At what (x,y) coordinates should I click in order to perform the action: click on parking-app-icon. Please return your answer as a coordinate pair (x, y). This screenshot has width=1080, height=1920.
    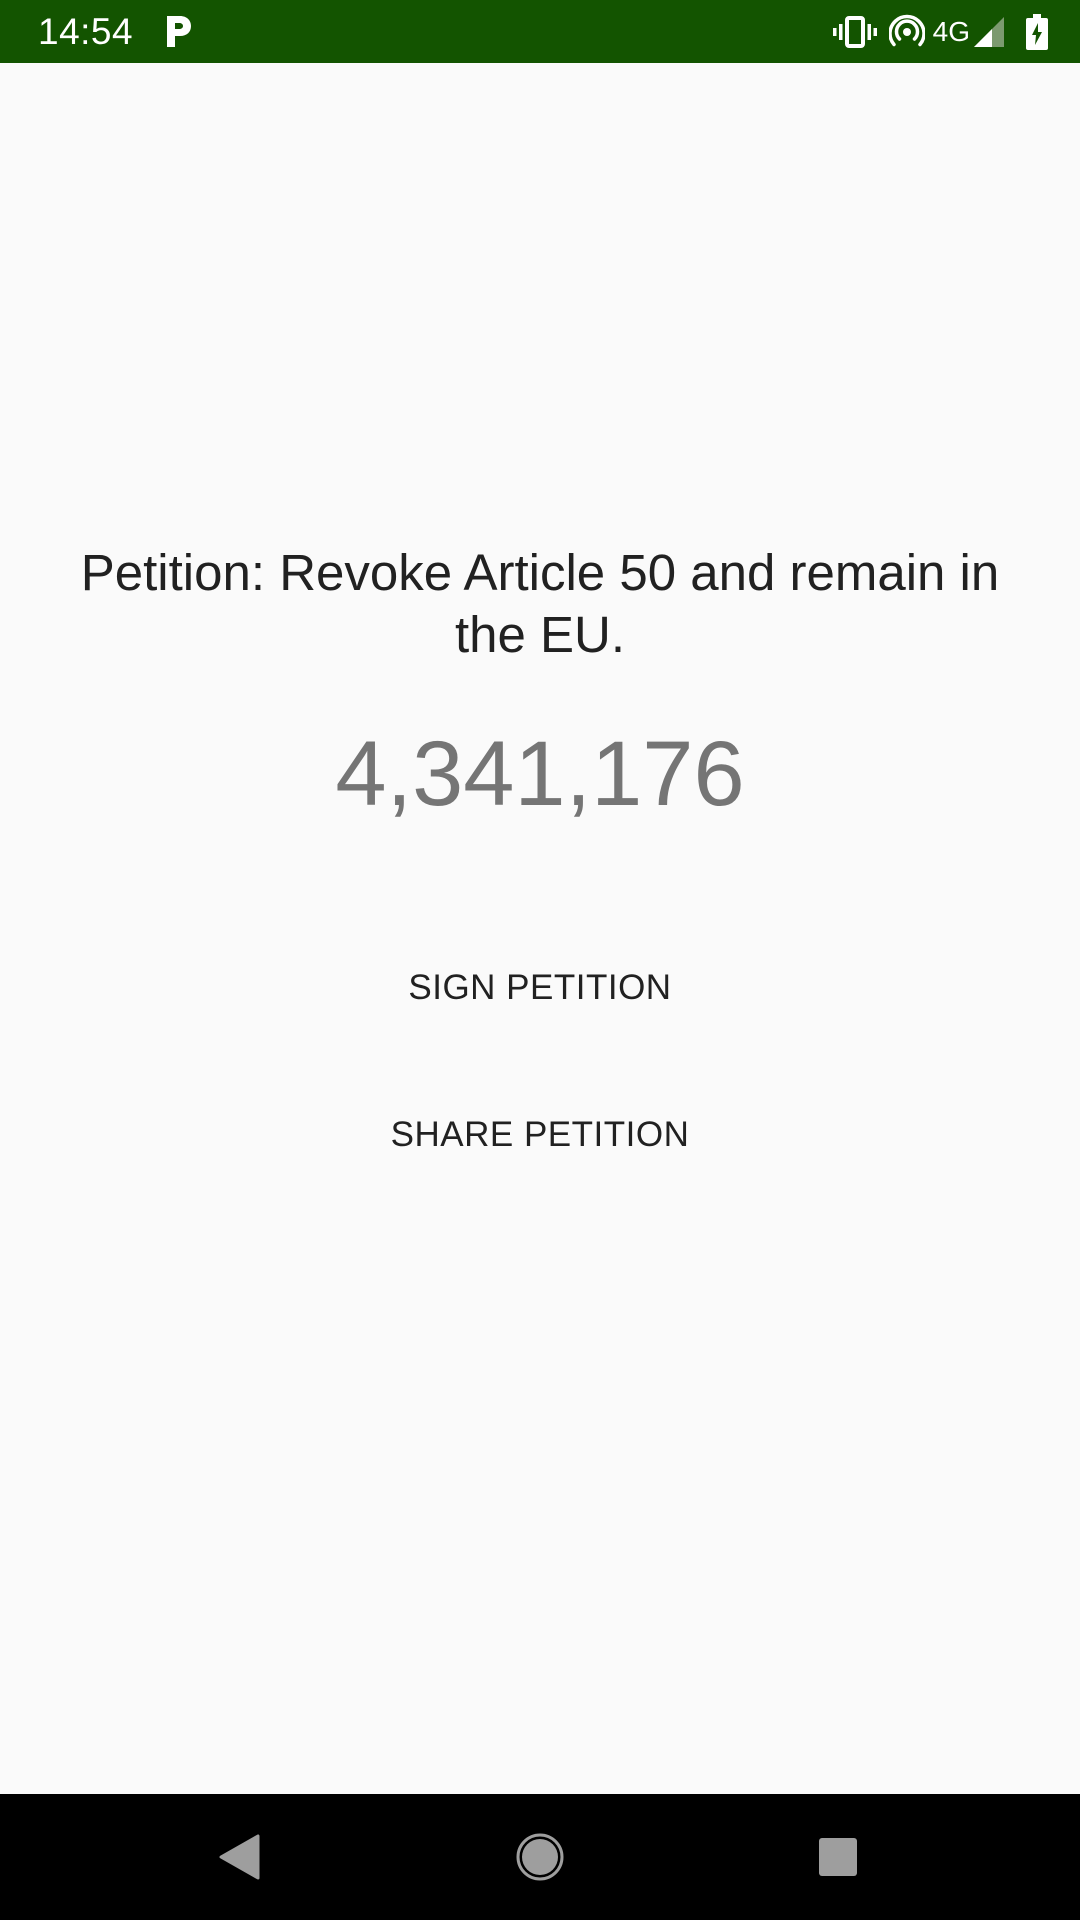
    Looking at the image, I should click on (179, 31).